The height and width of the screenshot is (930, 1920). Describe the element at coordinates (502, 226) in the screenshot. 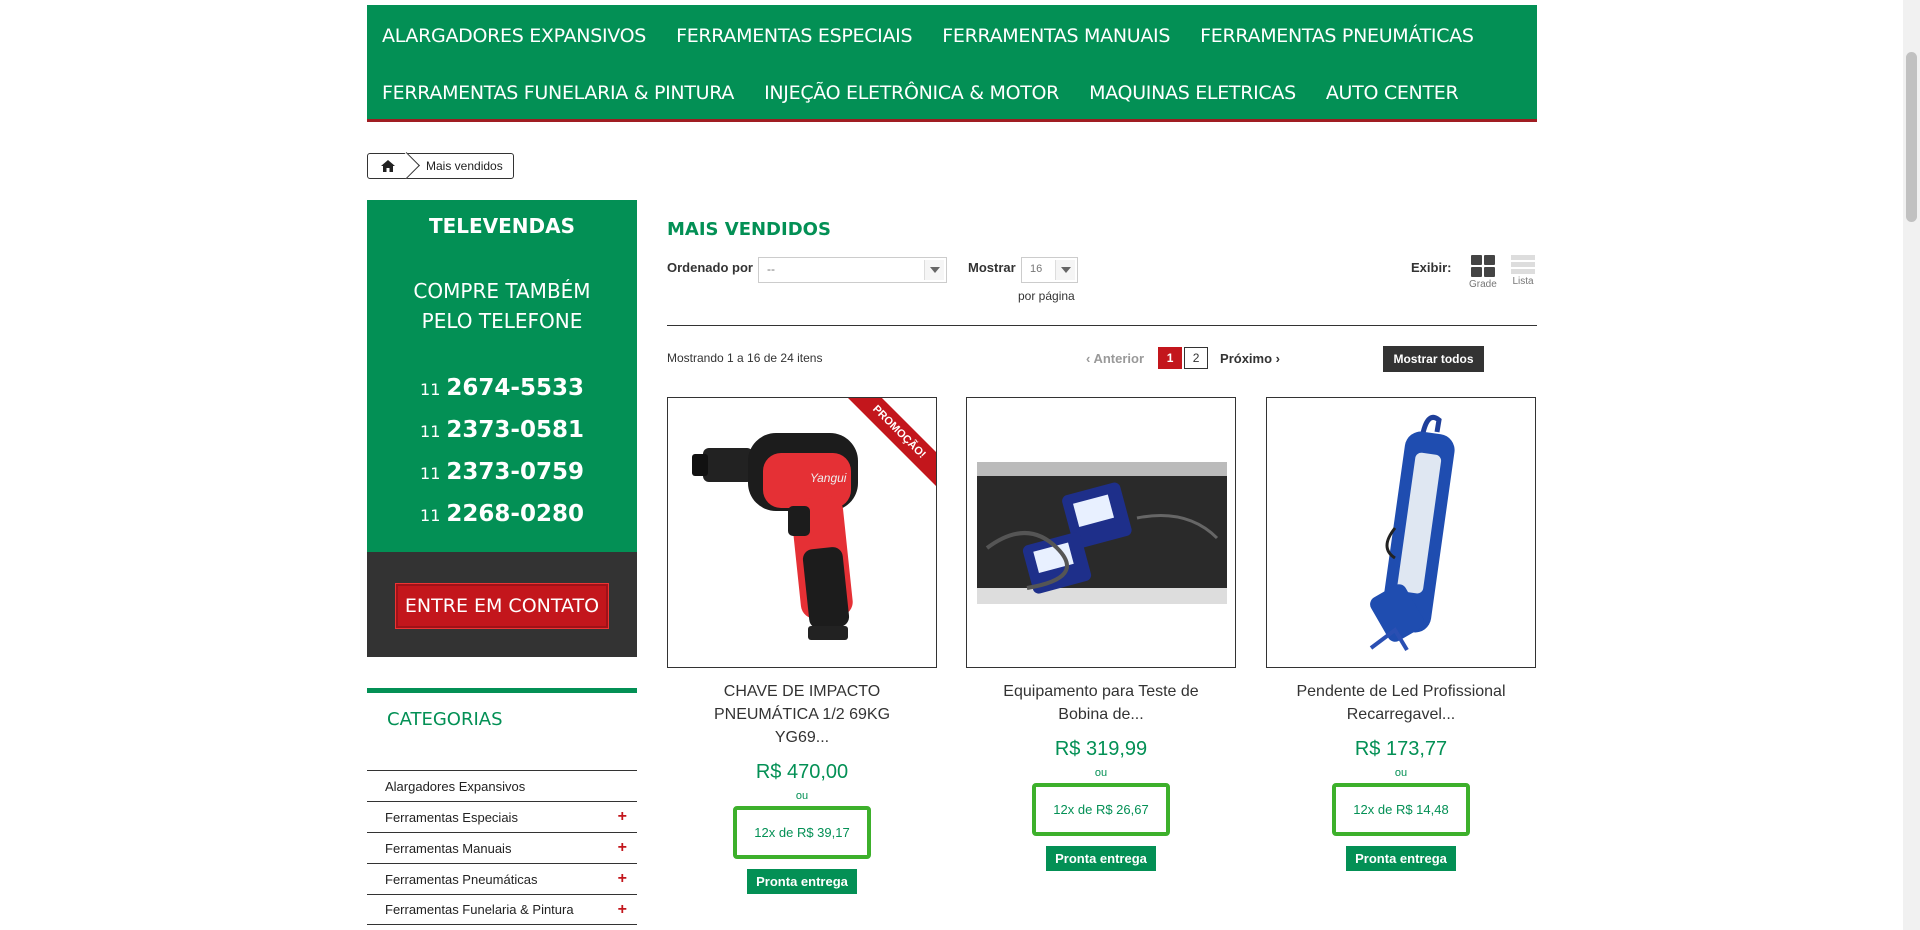

I see `televendas-title: TELEVENDAS` at that location.